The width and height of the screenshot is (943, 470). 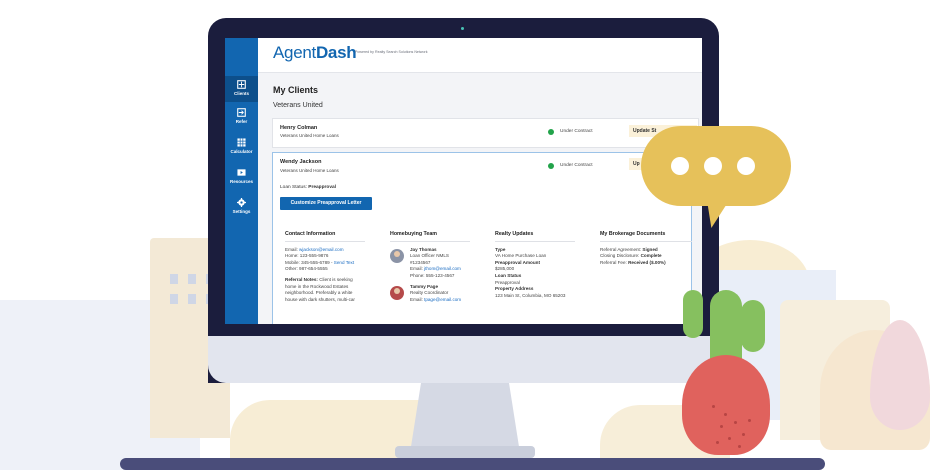 I want to click on member-email: Email: tpage@email.com, so click(x=445, y=300).